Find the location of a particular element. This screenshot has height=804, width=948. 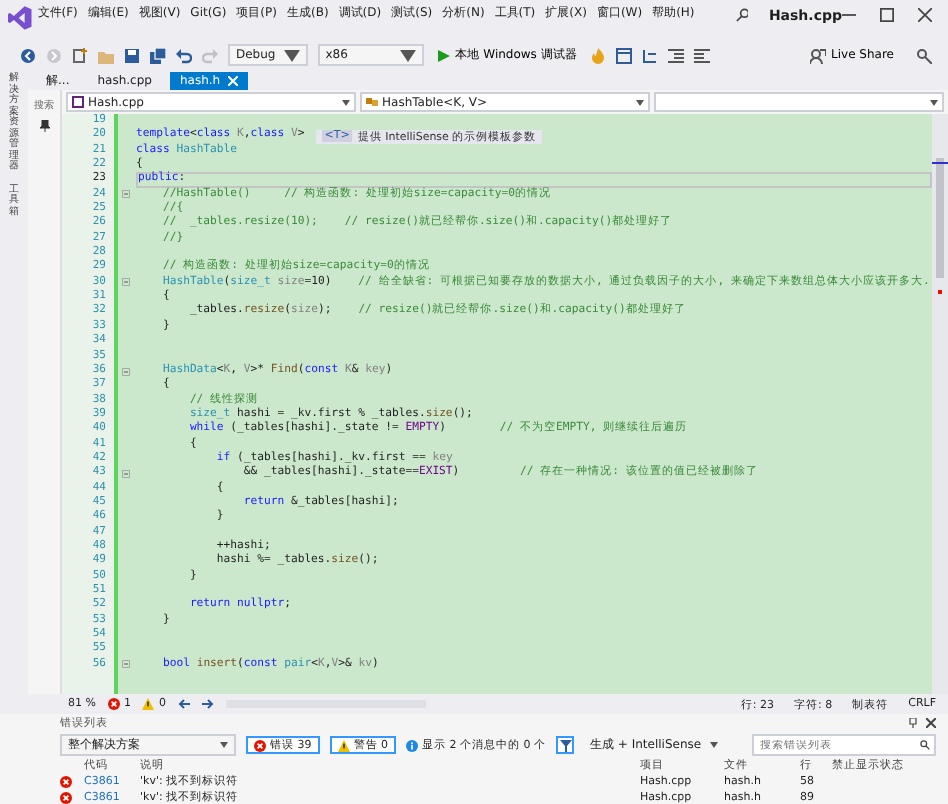

minimize-icon is located at coordinates (849, 15).